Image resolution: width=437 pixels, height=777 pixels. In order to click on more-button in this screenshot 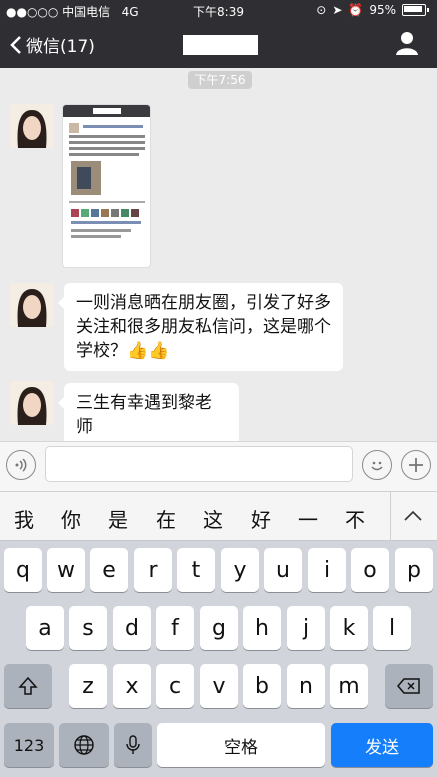, I will do `click(416, 465)`.